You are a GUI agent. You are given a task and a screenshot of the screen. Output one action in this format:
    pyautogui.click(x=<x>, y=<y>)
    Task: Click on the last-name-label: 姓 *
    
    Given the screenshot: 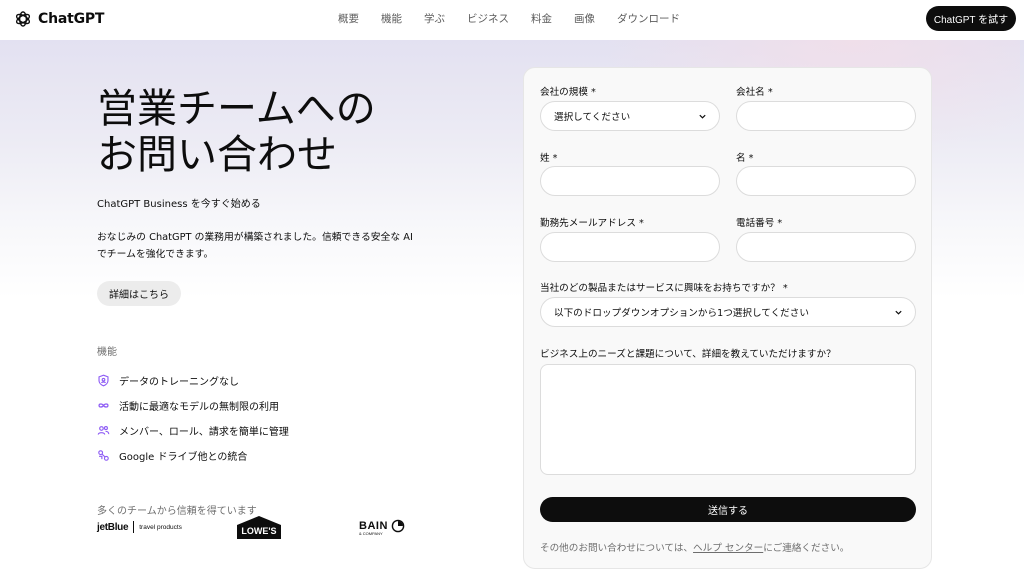 What is the action you would take?
    pyautogui.click(x=549, y=158)
    